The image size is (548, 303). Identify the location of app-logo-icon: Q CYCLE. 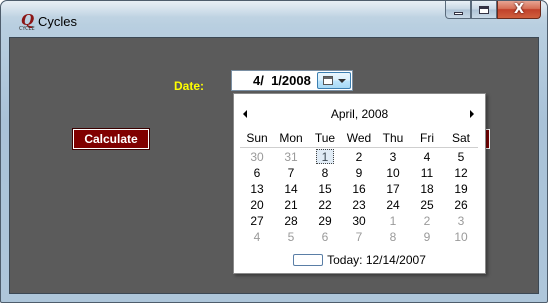
(27, 21).